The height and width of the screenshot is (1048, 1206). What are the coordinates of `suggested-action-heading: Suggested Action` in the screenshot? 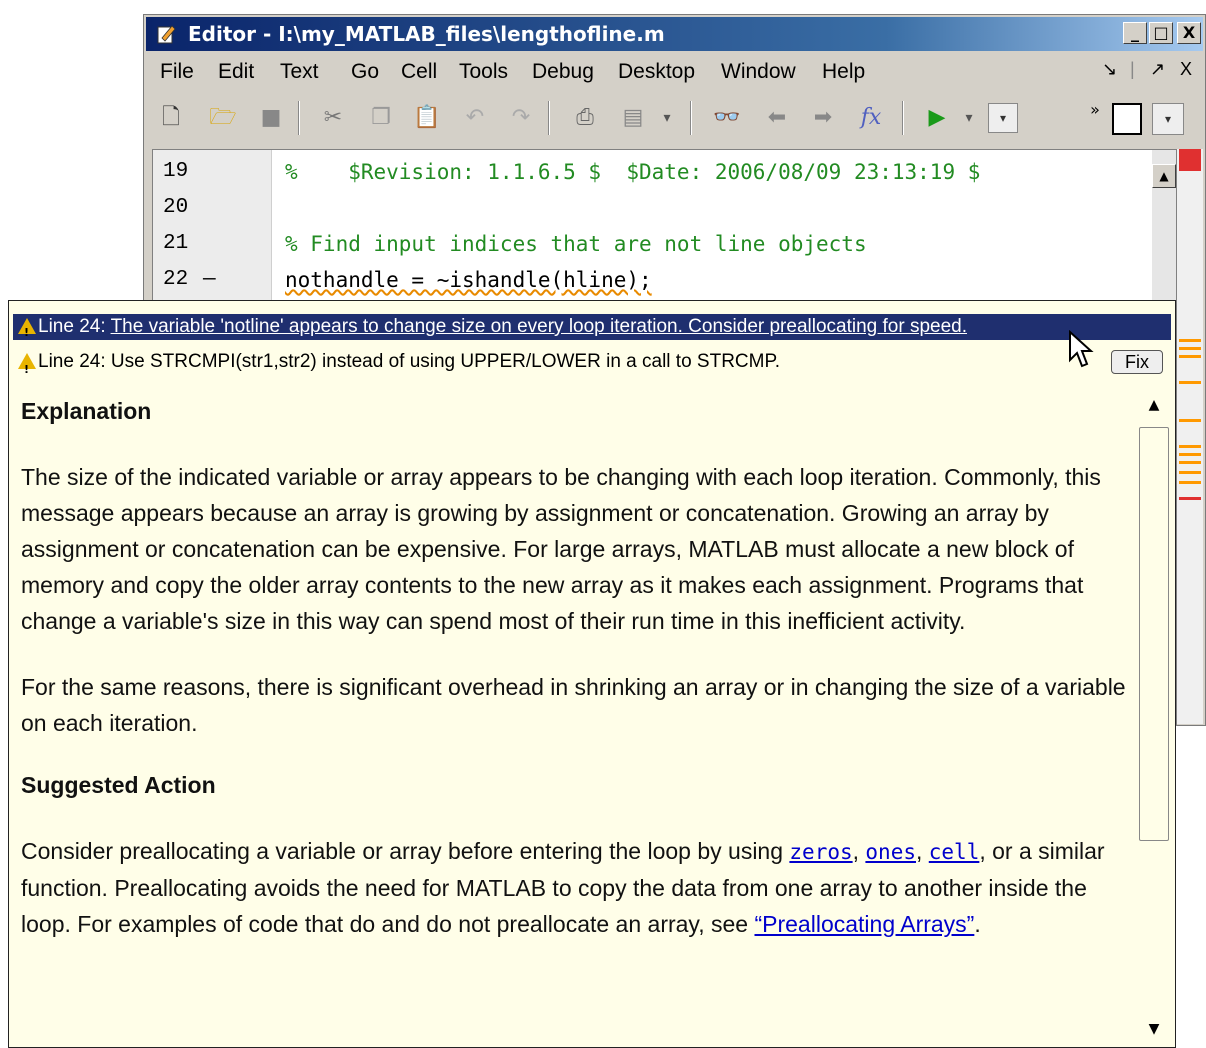 It's located at (118, 785).